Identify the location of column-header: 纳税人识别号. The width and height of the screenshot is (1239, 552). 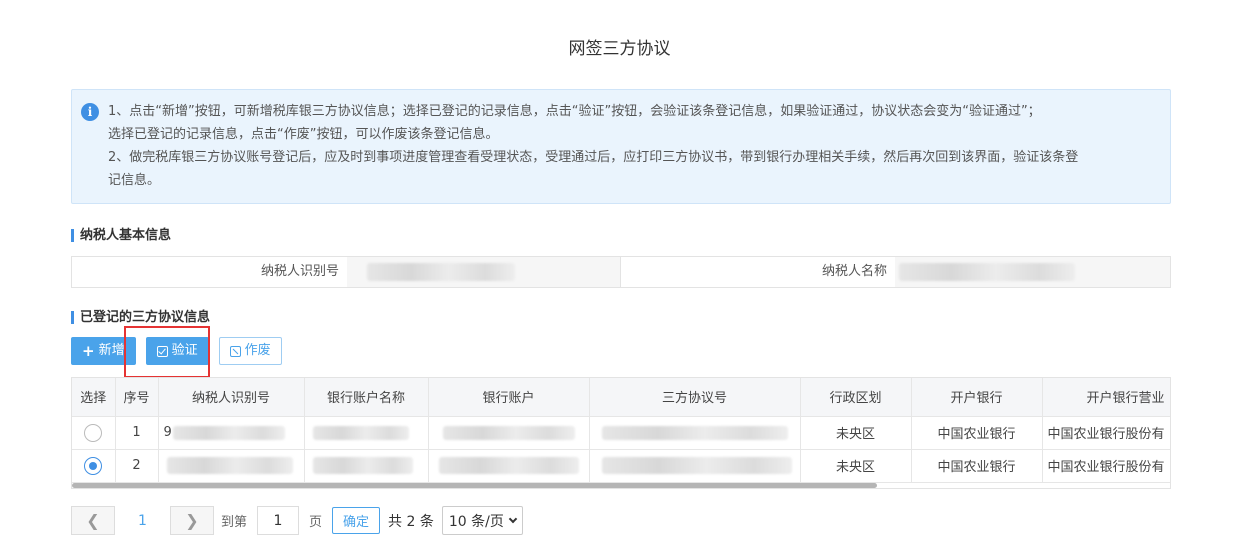
(231, 397).